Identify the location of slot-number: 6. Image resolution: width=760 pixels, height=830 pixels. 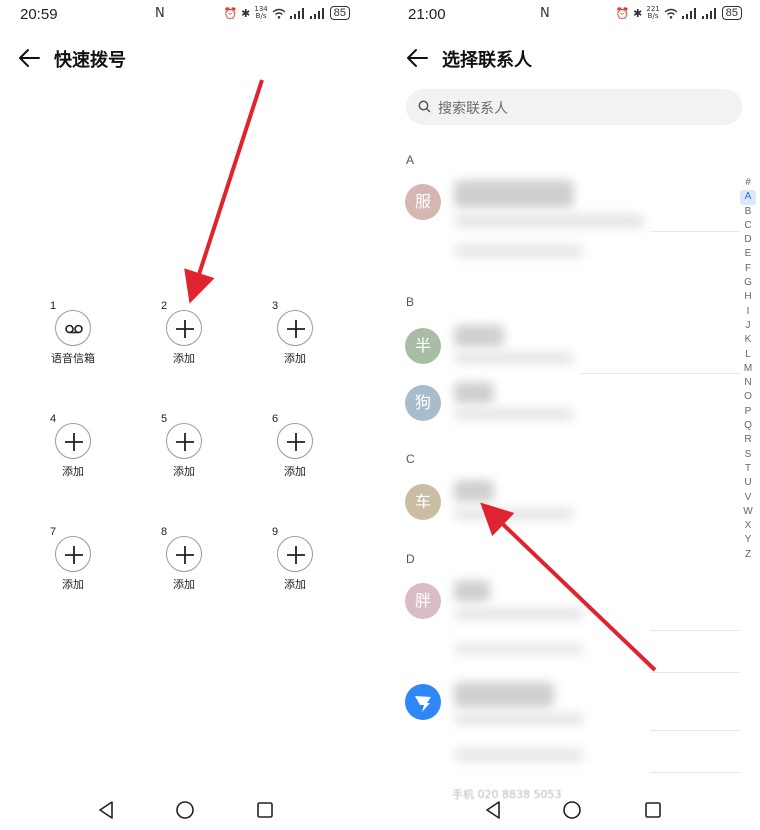
(275, 419).